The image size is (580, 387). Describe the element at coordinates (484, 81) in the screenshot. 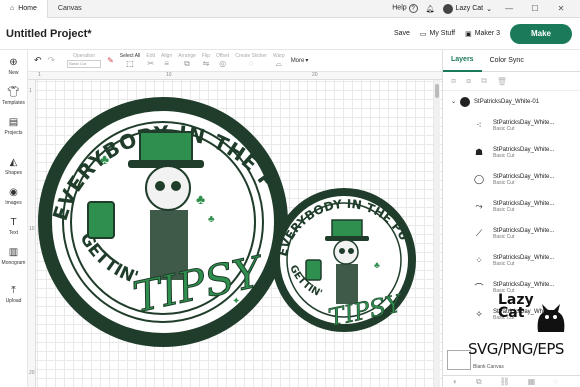

I see `duplicate-icon: ⧉` at that location.